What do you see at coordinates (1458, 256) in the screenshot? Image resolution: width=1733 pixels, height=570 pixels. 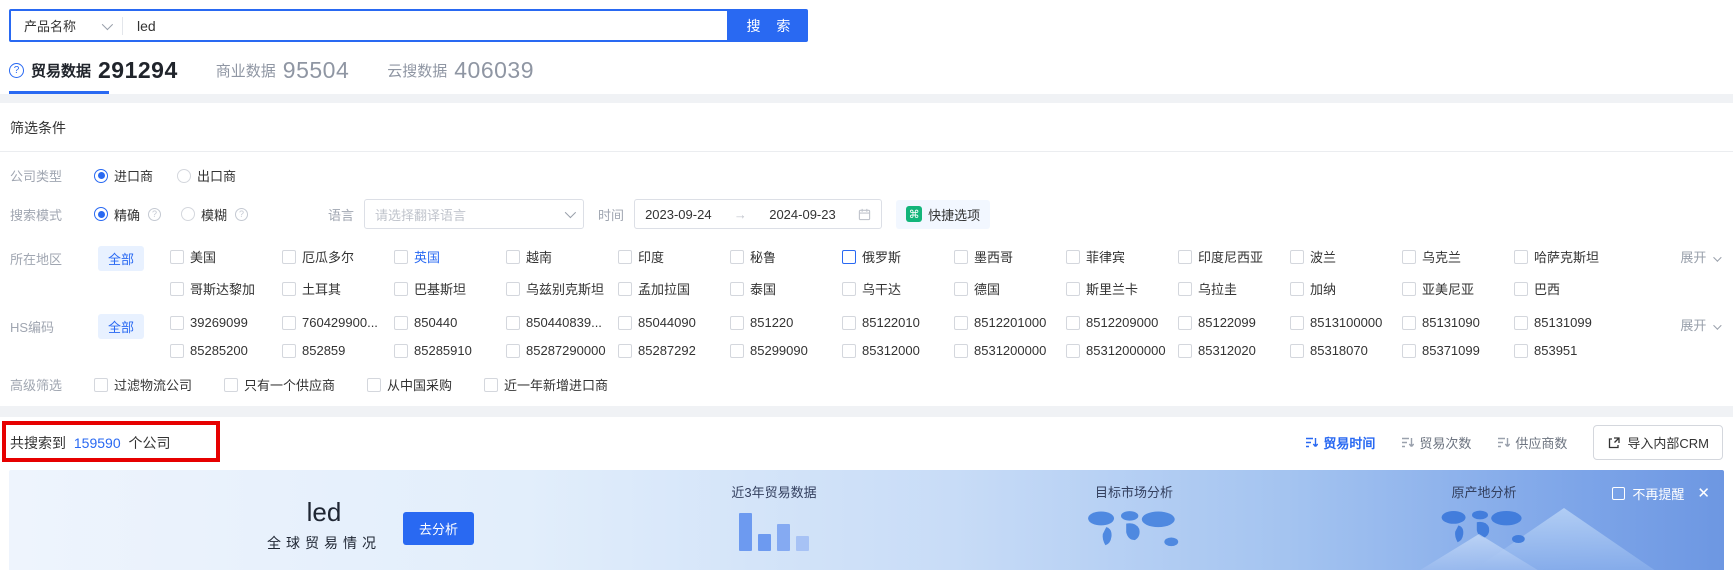 I see `filter-checkbox-item: 乌克兰` at bounding box center [1458, 256].